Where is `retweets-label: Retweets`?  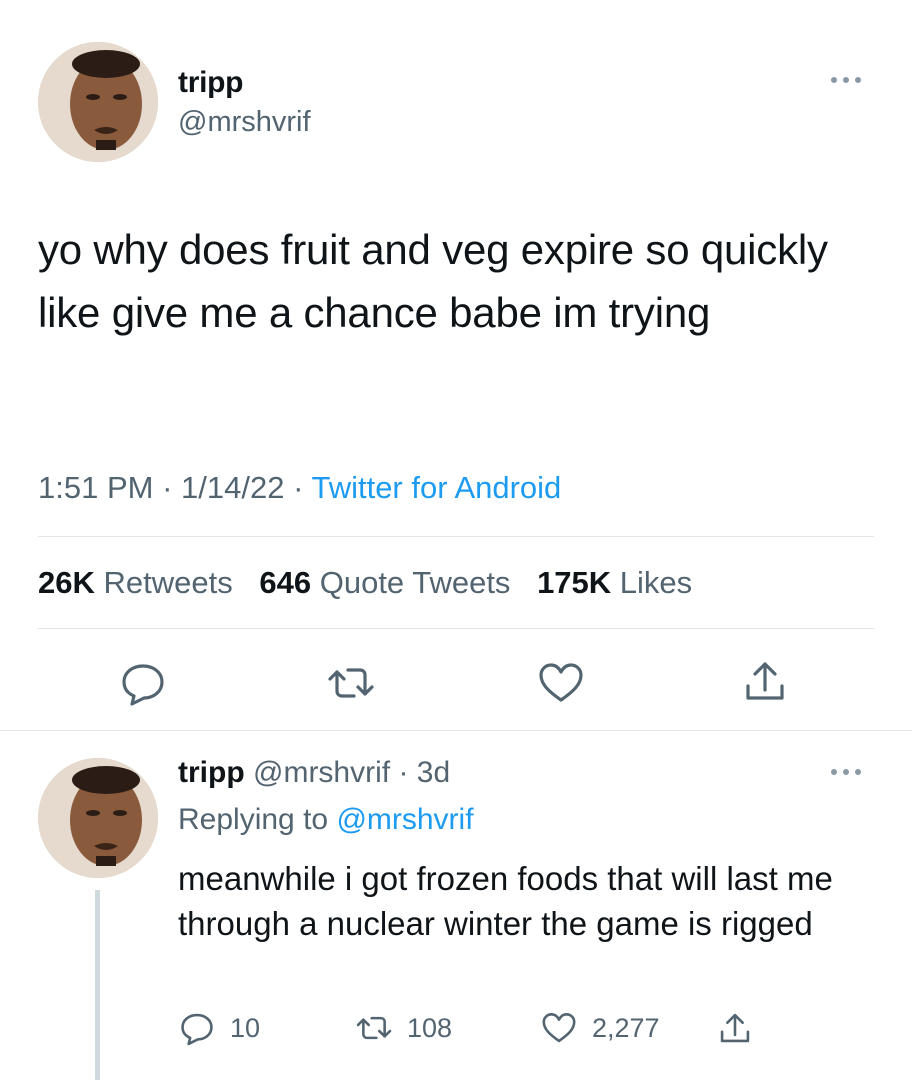 retweets-label: Retweets is located at coordinates (168, 582).